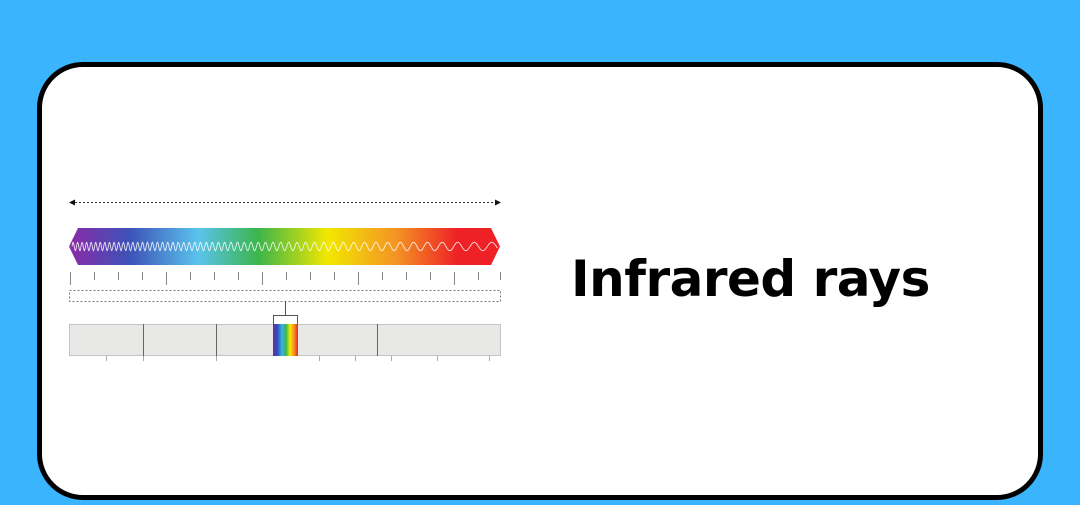 The width and height of the screenshot is (1080, 505). Describe the element at coordinates (285, 340) in the screenshot. I see `visible-light-segment` at that location.